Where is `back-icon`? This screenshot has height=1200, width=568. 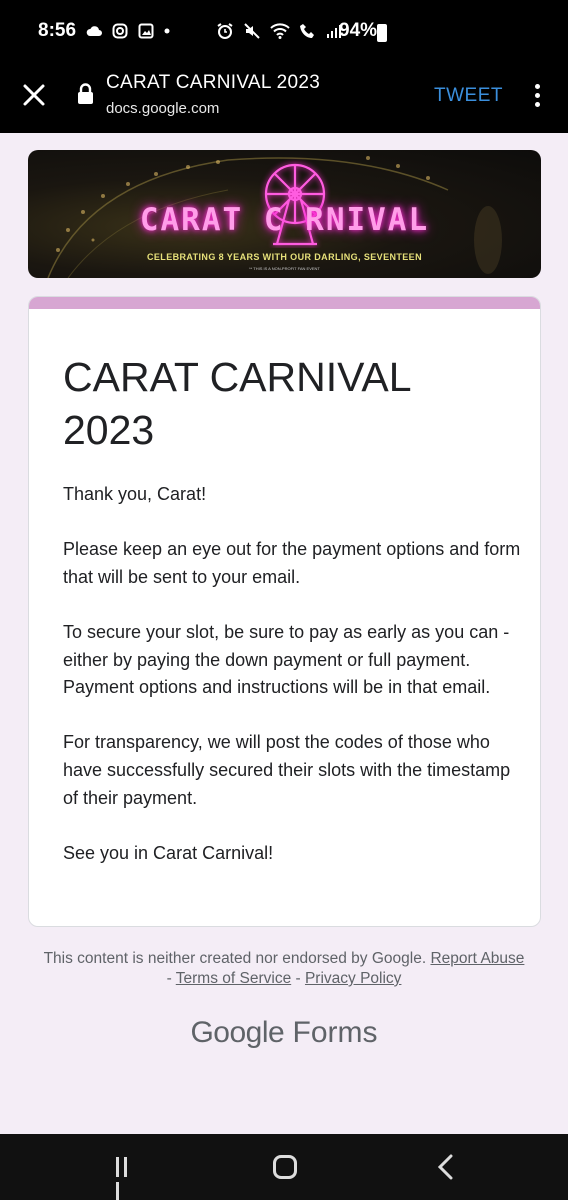 back-icon is located at coordinates (446, 1167).